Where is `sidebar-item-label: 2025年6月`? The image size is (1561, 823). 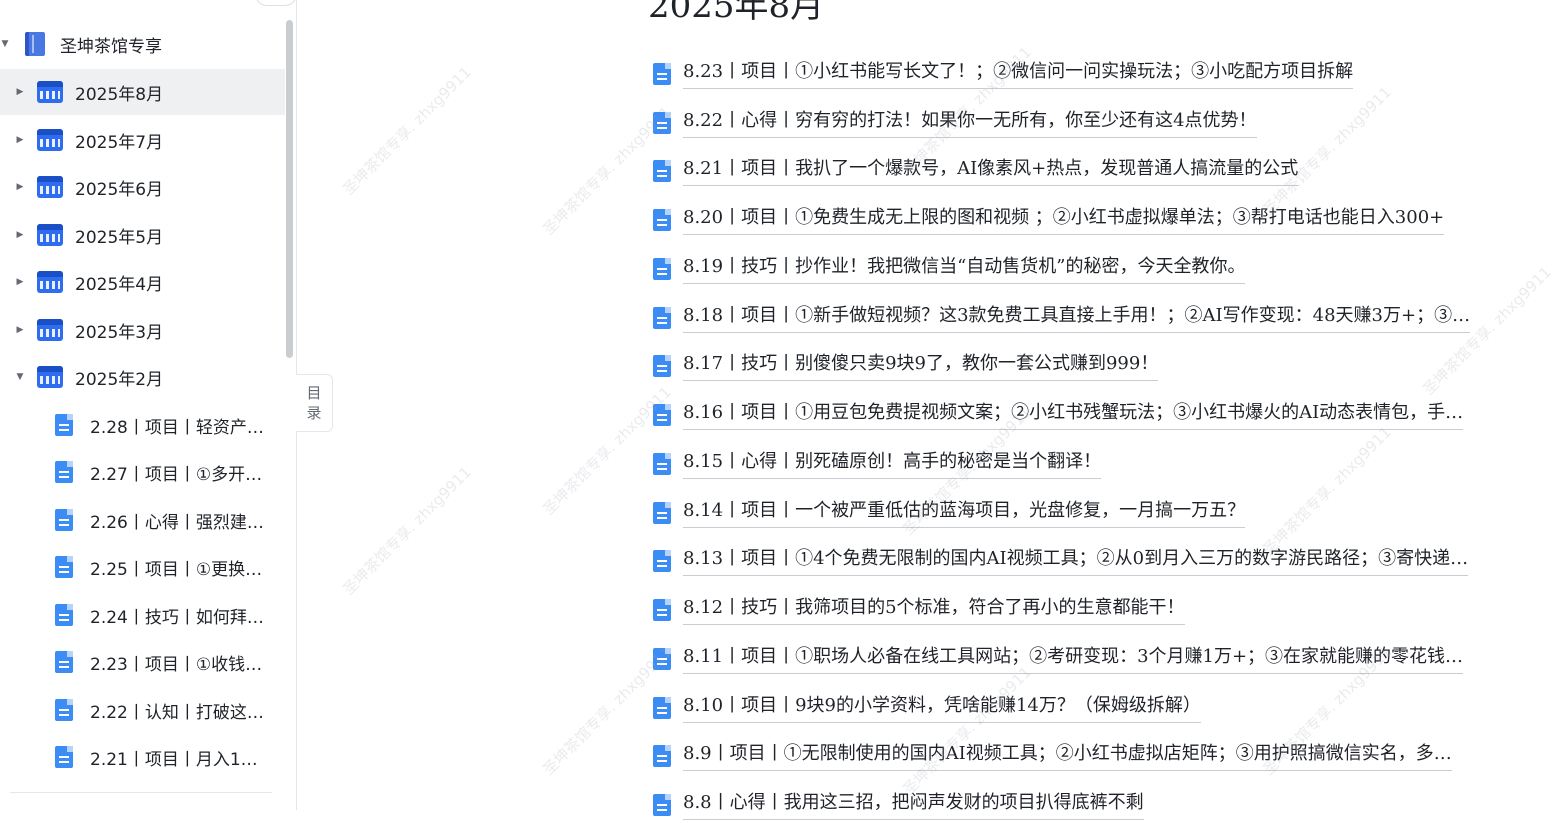
sidebar-item-label: 2025年6月 is located at coordinates (119, 189).